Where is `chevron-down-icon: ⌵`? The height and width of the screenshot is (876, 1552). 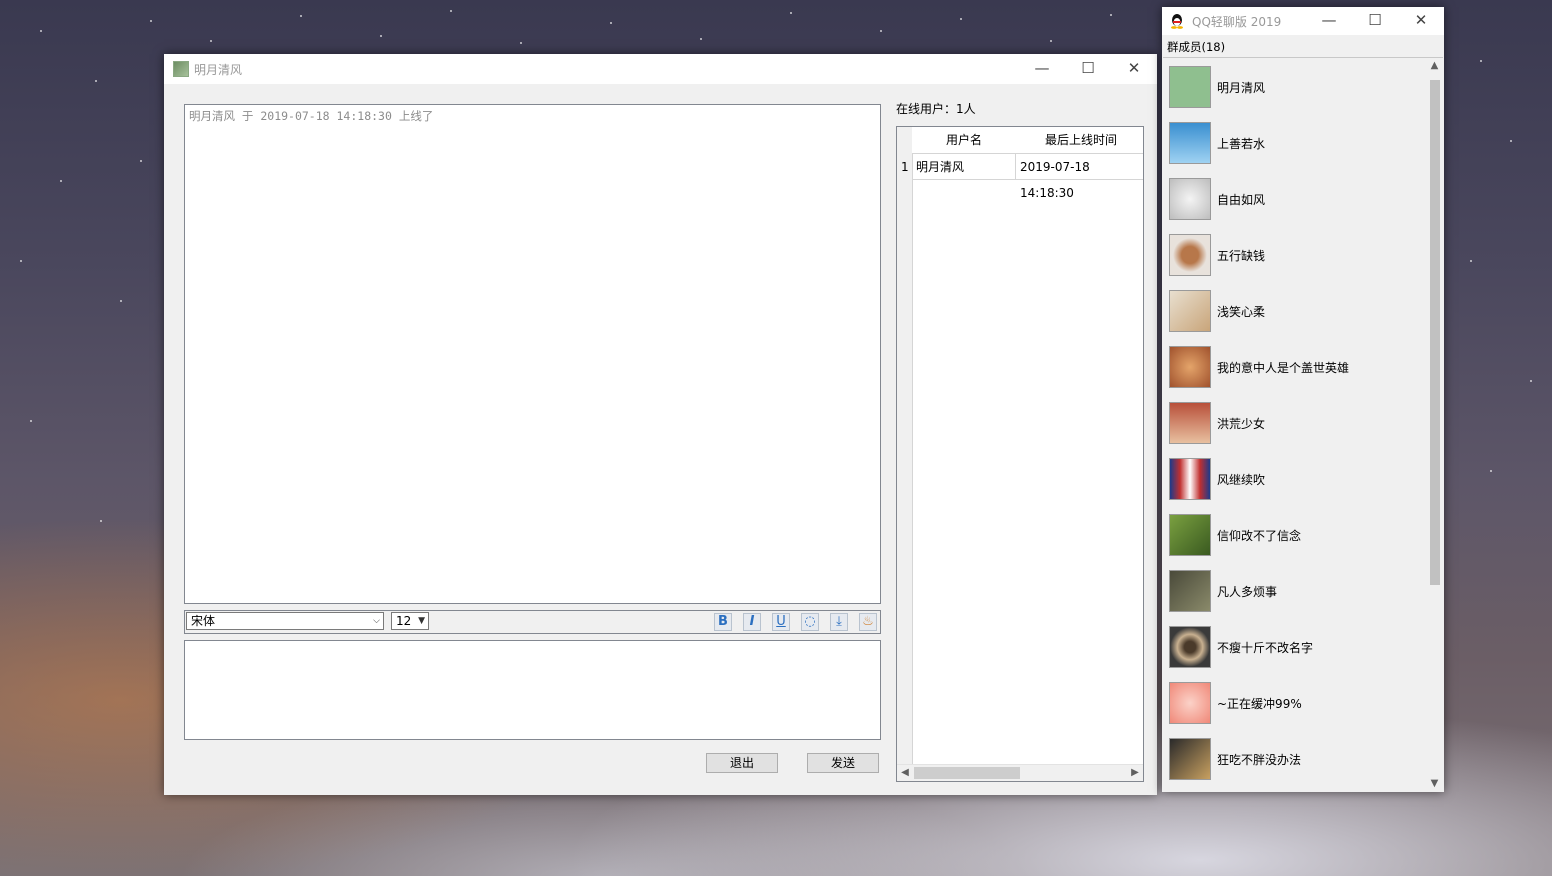 chevron-down-icon: ⌵ is located at coordinates (376, 621).